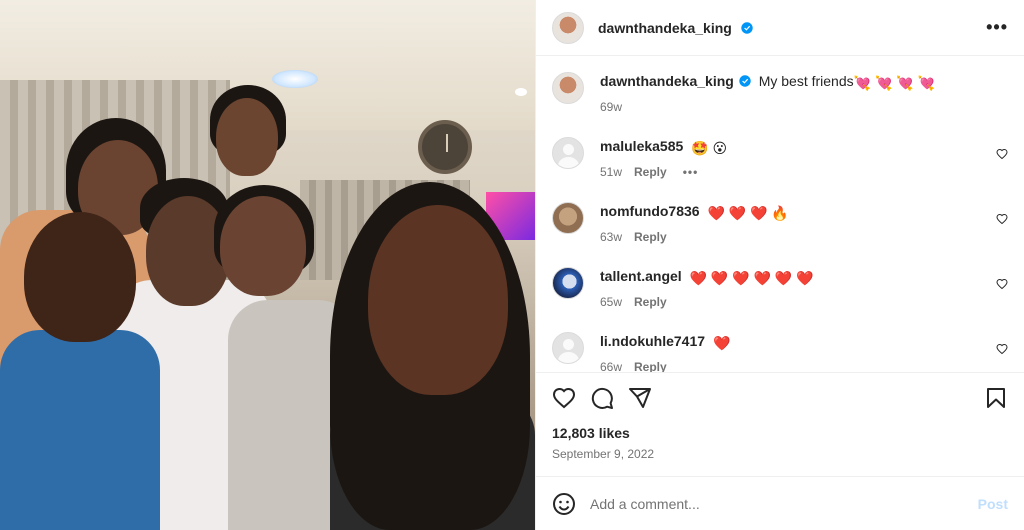  I want to click on comment-username: tallent.angel, so click(641, 276).